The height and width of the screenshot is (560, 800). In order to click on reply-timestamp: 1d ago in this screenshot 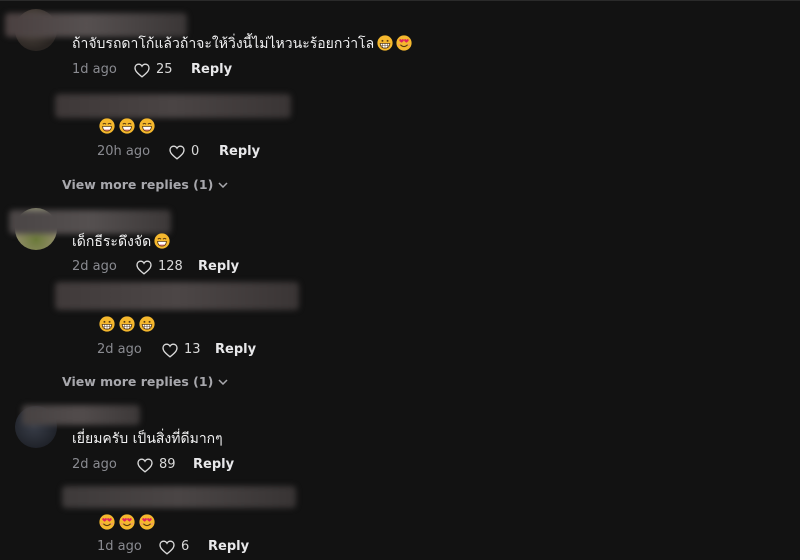, I will do `click(119, 546)`.